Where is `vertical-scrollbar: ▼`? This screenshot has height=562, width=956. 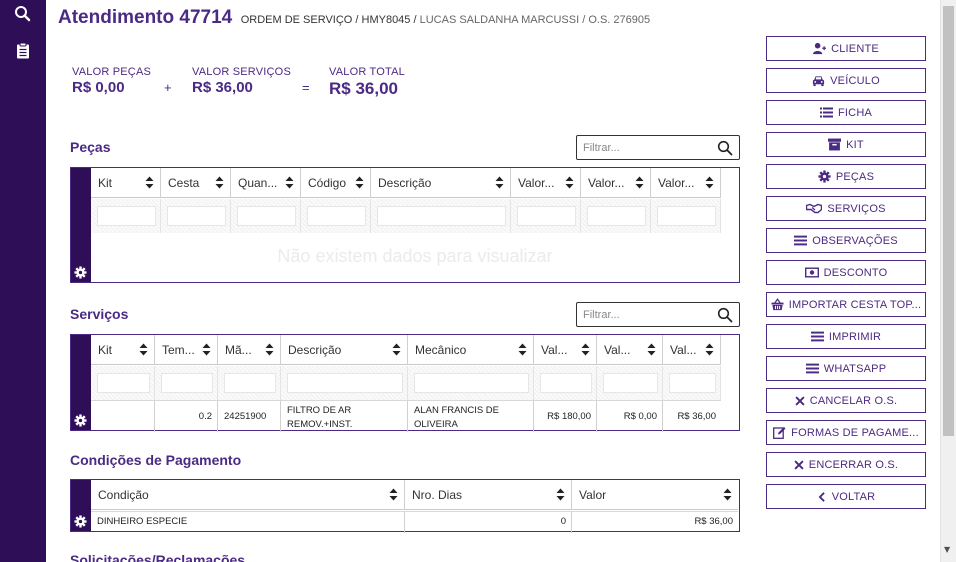
vertical-scrollbar: ▼ is located at coordinates (948, 281).